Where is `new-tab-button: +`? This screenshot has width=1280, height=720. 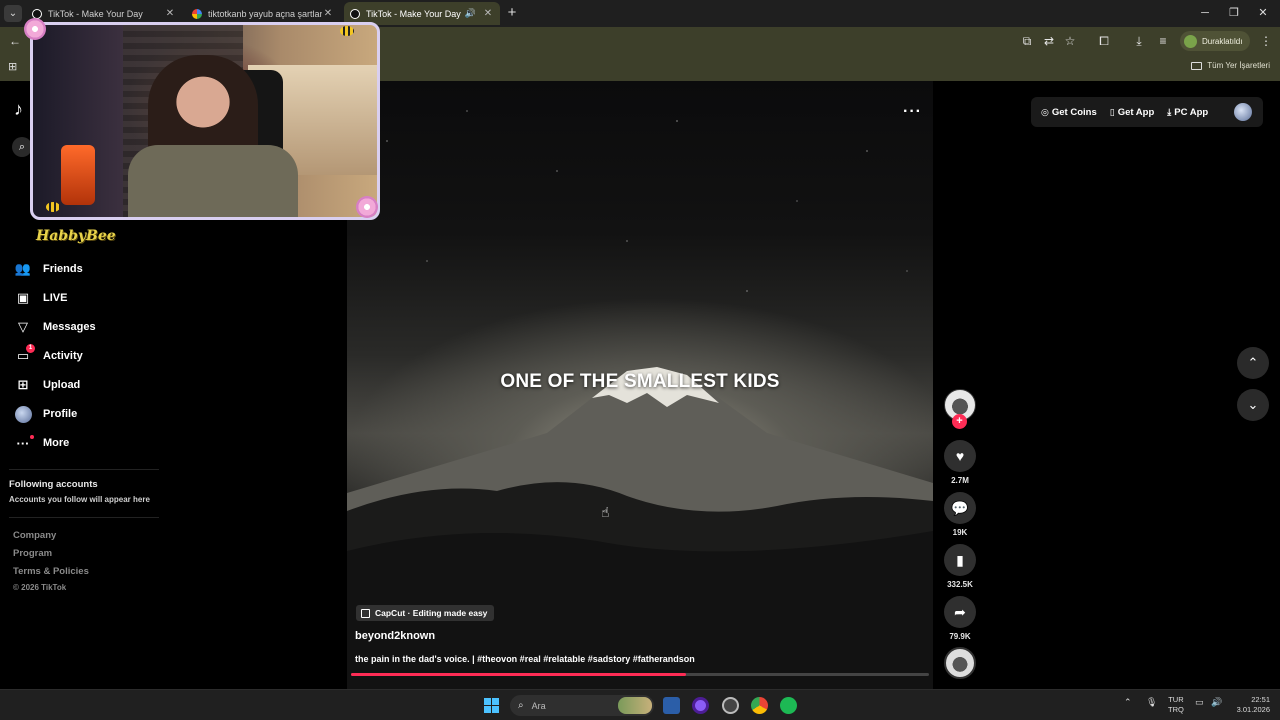
new-tab-button: + is located at coordinates (512, 13).